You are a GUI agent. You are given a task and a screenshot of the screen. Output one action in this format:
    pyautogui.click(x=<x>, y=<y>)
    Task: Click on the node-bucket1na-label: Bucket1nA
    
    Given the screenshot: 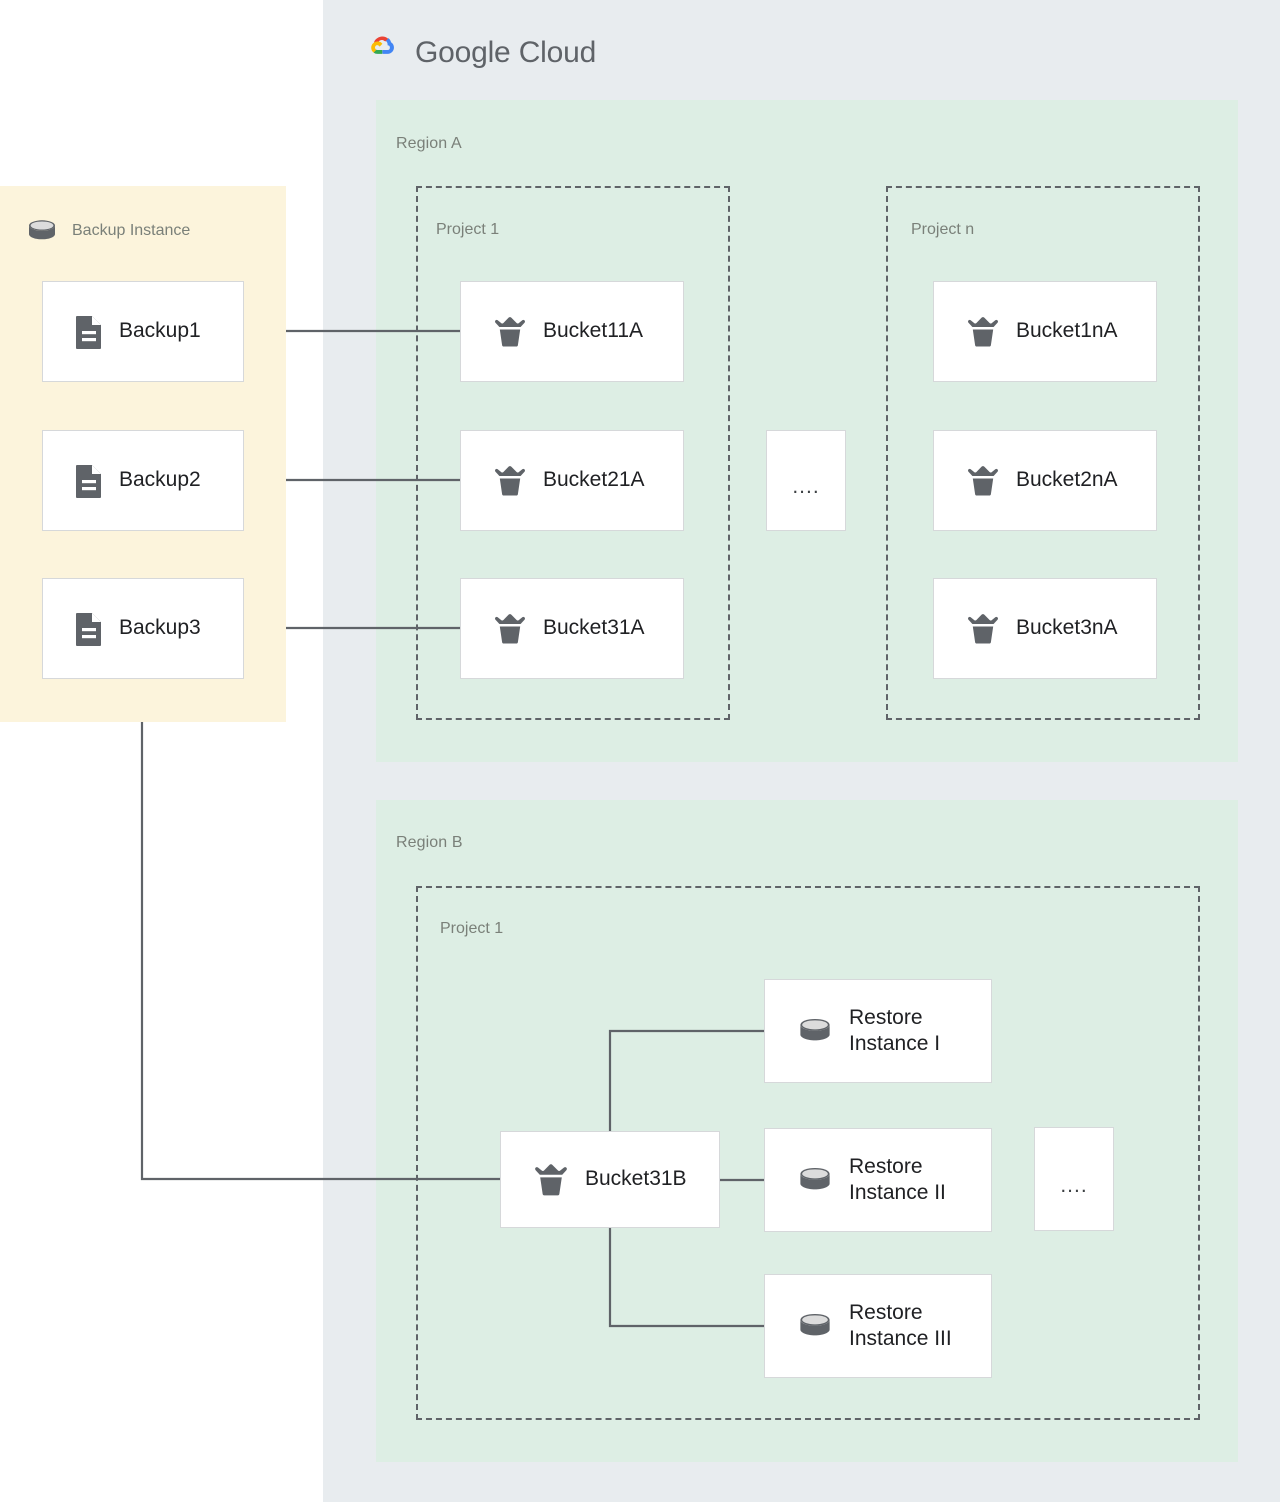 What is the action you would take?
    pyautogui.click(x=1067, y=331)
    